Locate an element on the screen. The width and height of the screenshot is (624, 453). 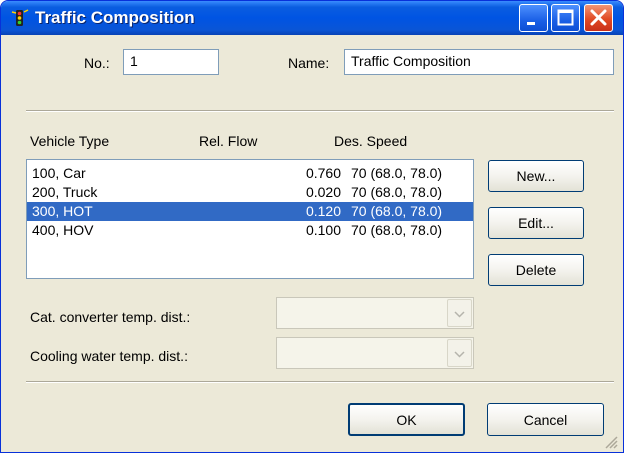
title-bar: Traffic Composition is located at coordinates (312, 18).